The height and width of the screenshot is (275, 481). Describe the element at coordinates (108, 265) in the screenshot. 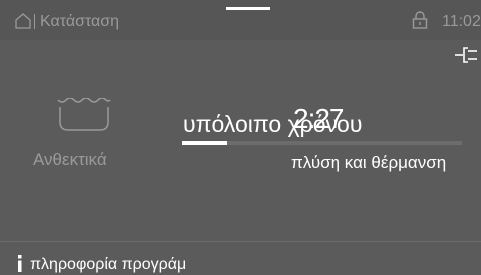

I see `program-info-link: πληροφορία προγράμ` at that location.